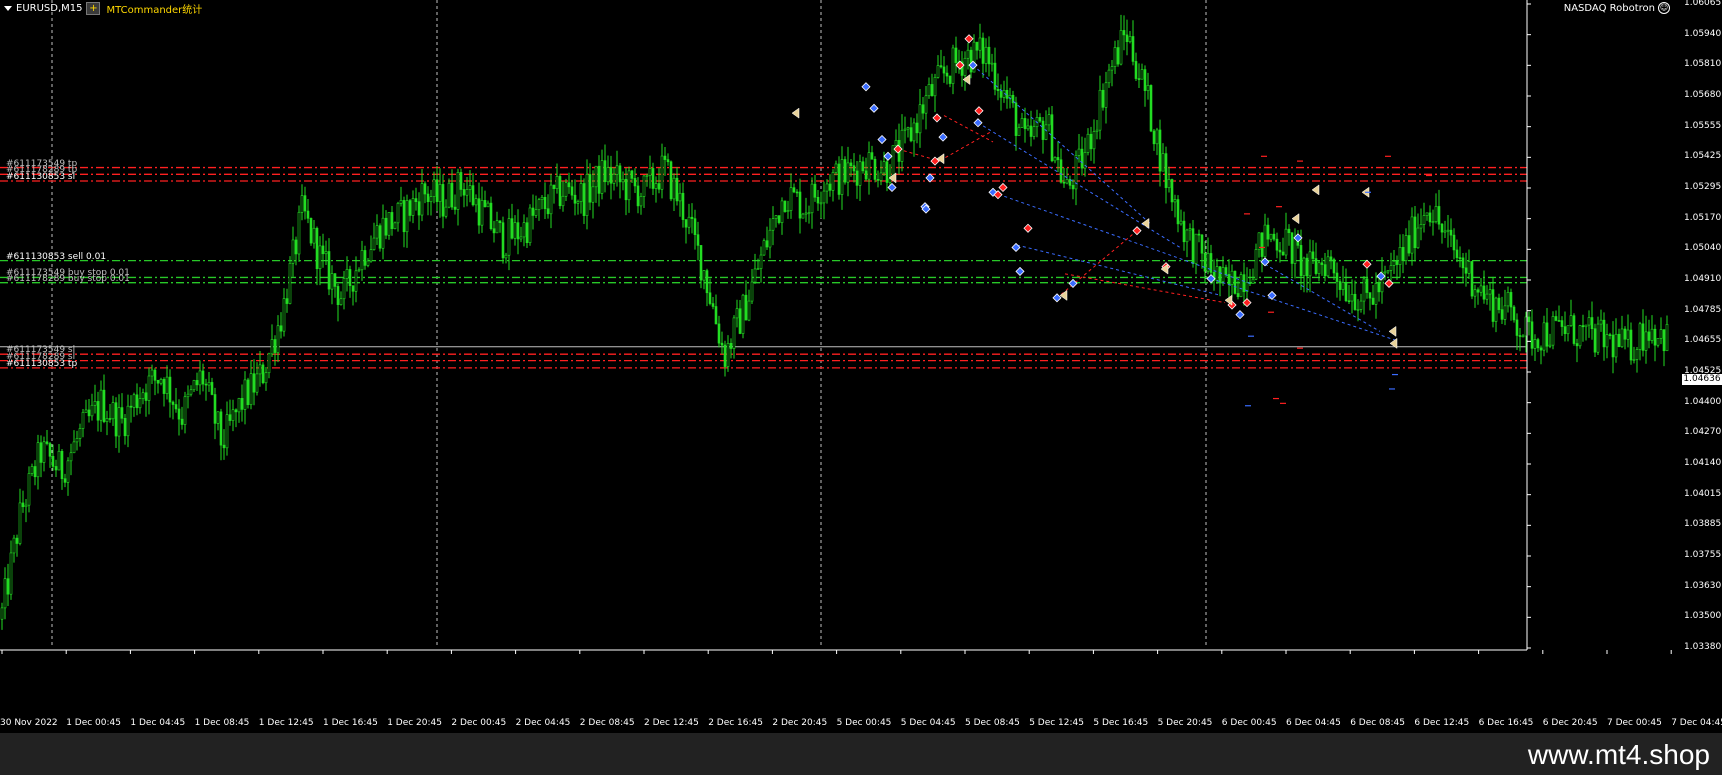 Image resolution: width=1722 pixels, height=775 pixels. What do you see at coordinates (1703, 156) in the screenshot?
I see `y-tick-label: 1.05425` at bounding box center [1703, 156].